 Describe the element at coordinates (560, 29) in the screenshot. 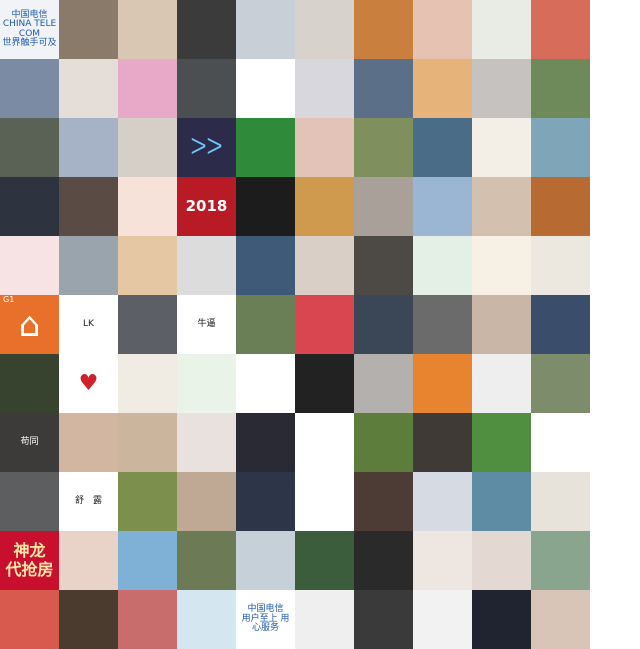

I see `tile-photo-toy` at that location.